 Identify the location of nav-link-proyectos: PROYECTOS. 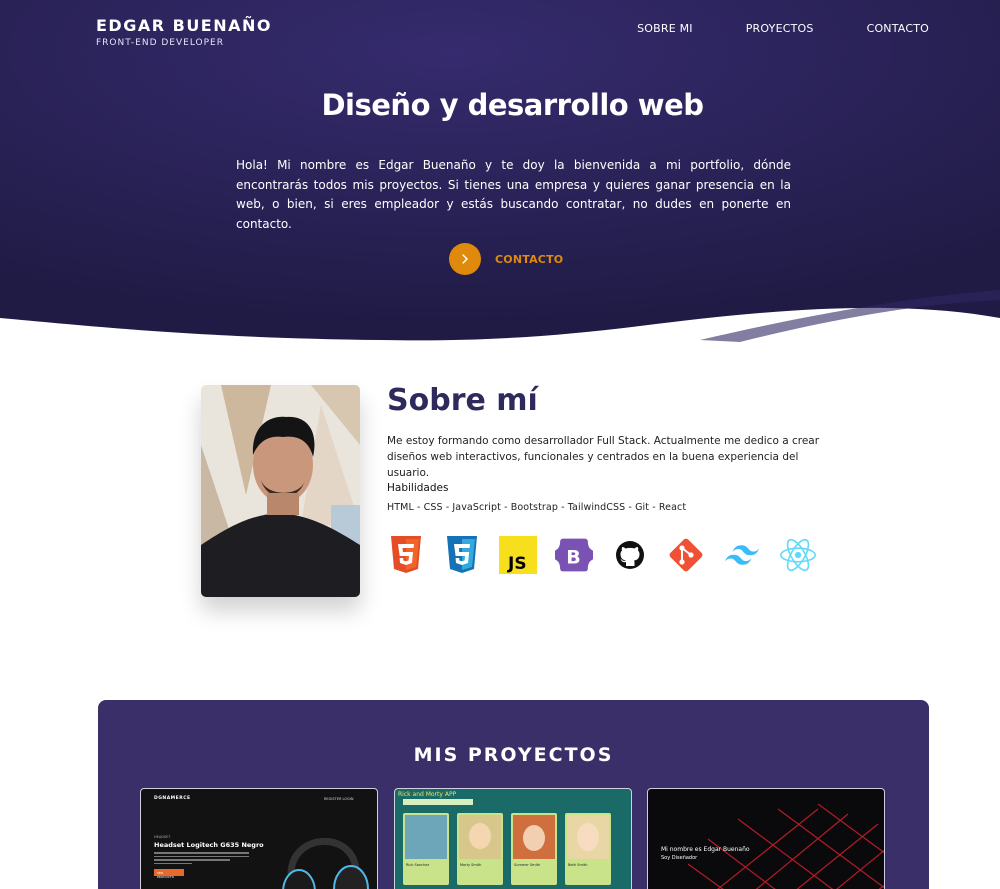
(780, 28).